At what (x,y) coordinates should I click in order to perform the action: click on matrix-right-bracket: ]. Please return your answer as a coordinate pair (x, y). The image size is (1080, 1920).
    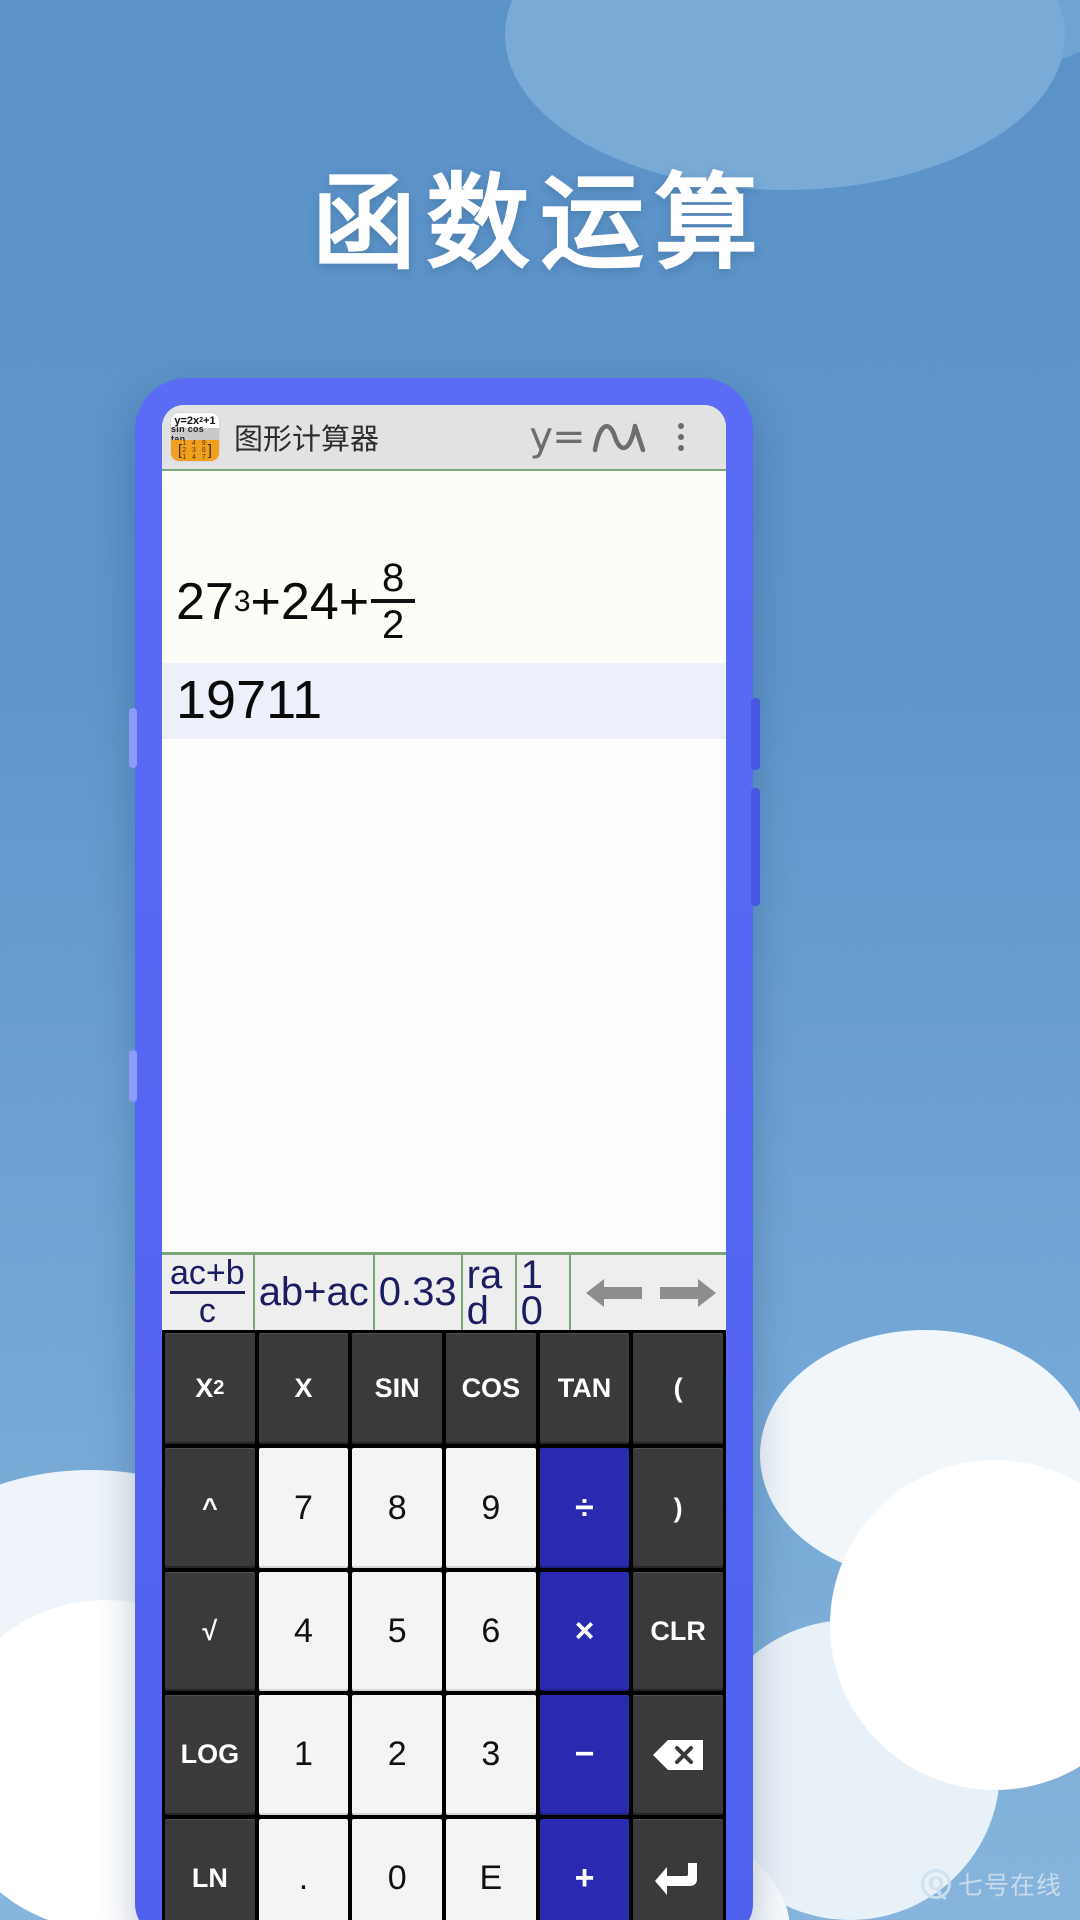
    Looking at the image, I should click on (209, 450).